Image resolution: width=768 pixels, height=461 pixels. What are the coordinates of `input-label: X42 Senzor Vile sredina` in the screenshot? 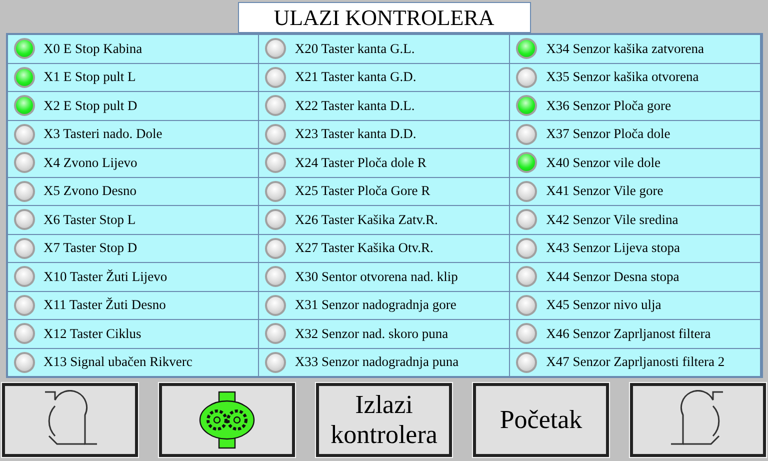 It's located at (612, 219).